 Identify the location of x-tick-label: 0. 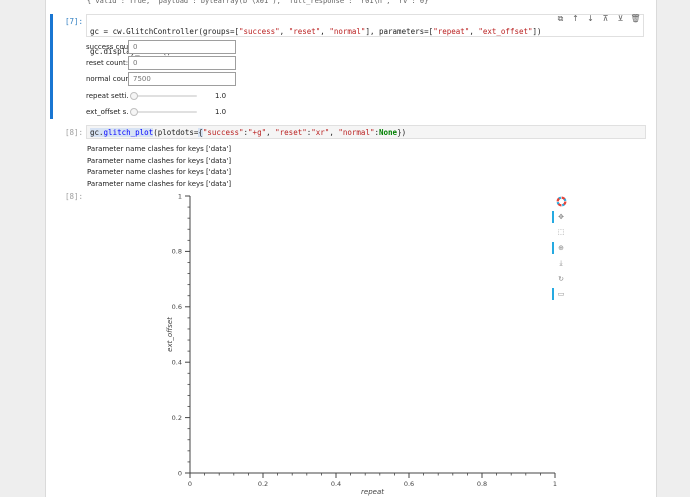
(190, 484).